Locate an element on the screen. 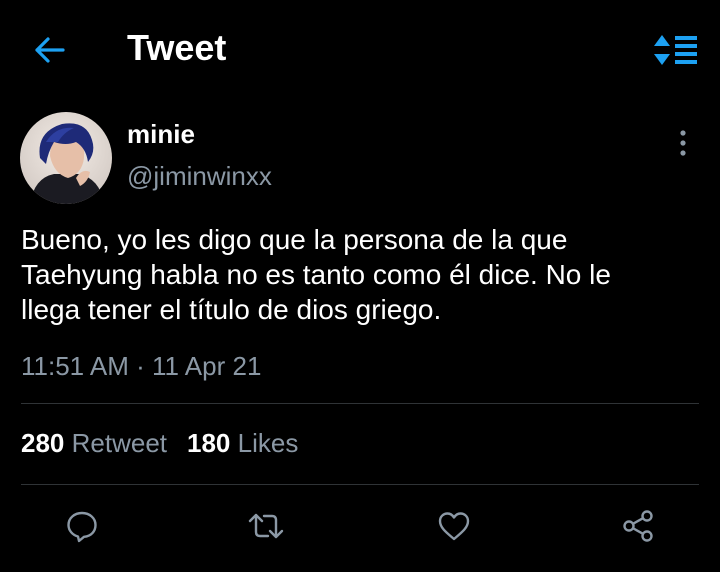 This screenshot has width=720, height=572. likes-count: 180 is located at coordinates (209, 443).